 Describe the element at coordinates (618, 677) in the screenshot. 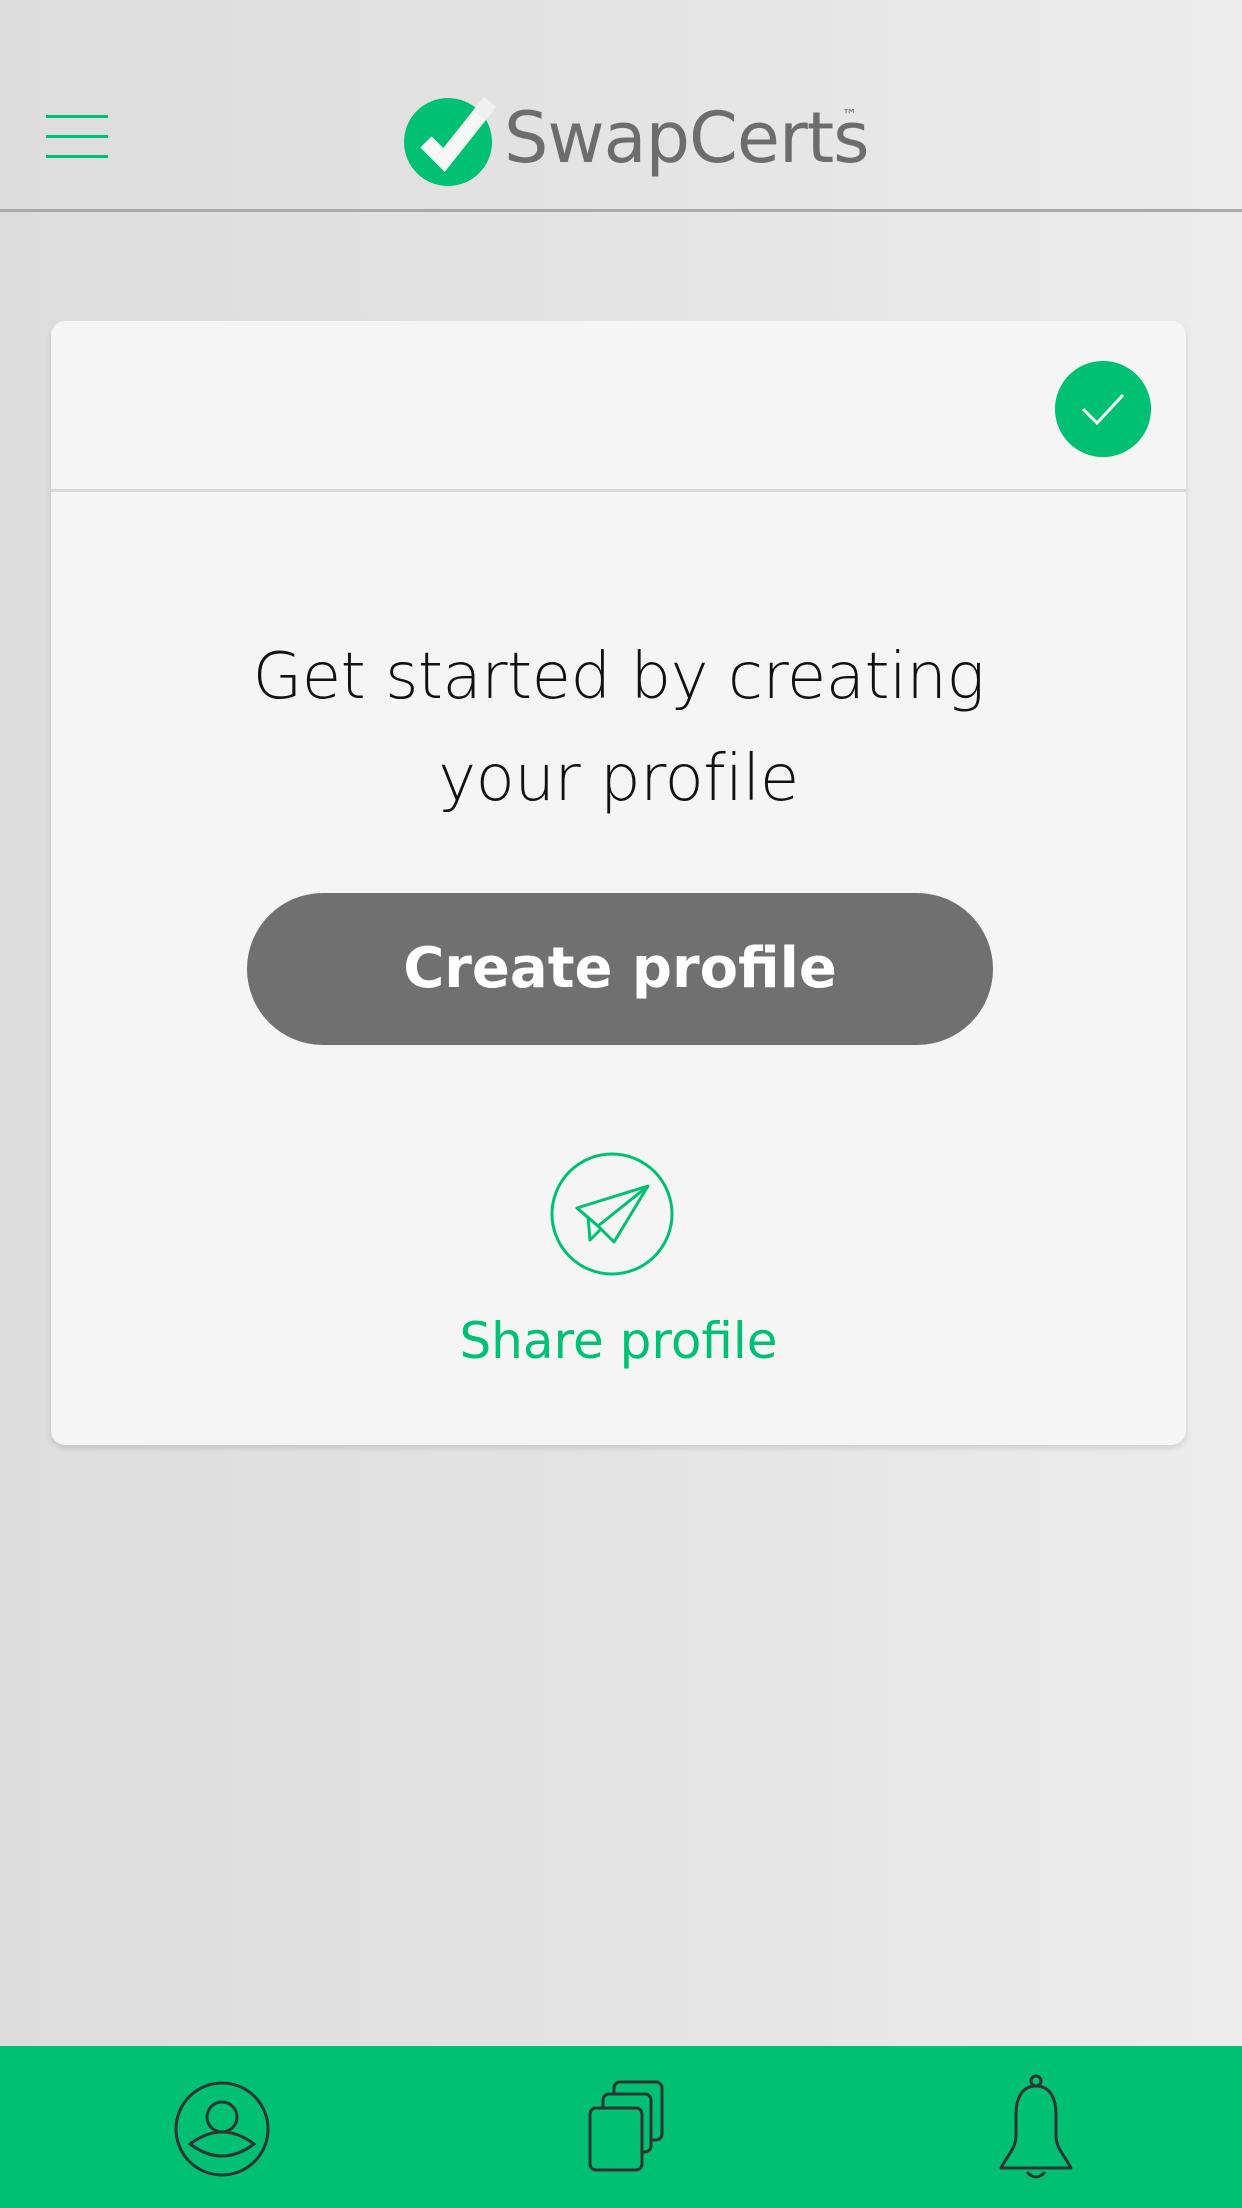

I see `headline-line-1: Get started by creating` at that location.